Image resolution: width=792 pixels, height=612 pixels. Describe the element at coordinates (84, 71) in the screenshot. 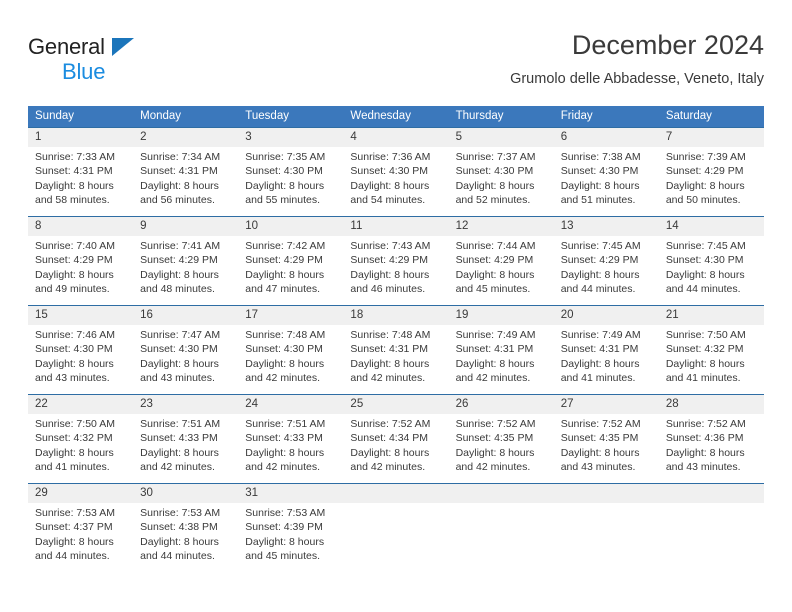

I see `brand-name-blue: Blue` at that location.